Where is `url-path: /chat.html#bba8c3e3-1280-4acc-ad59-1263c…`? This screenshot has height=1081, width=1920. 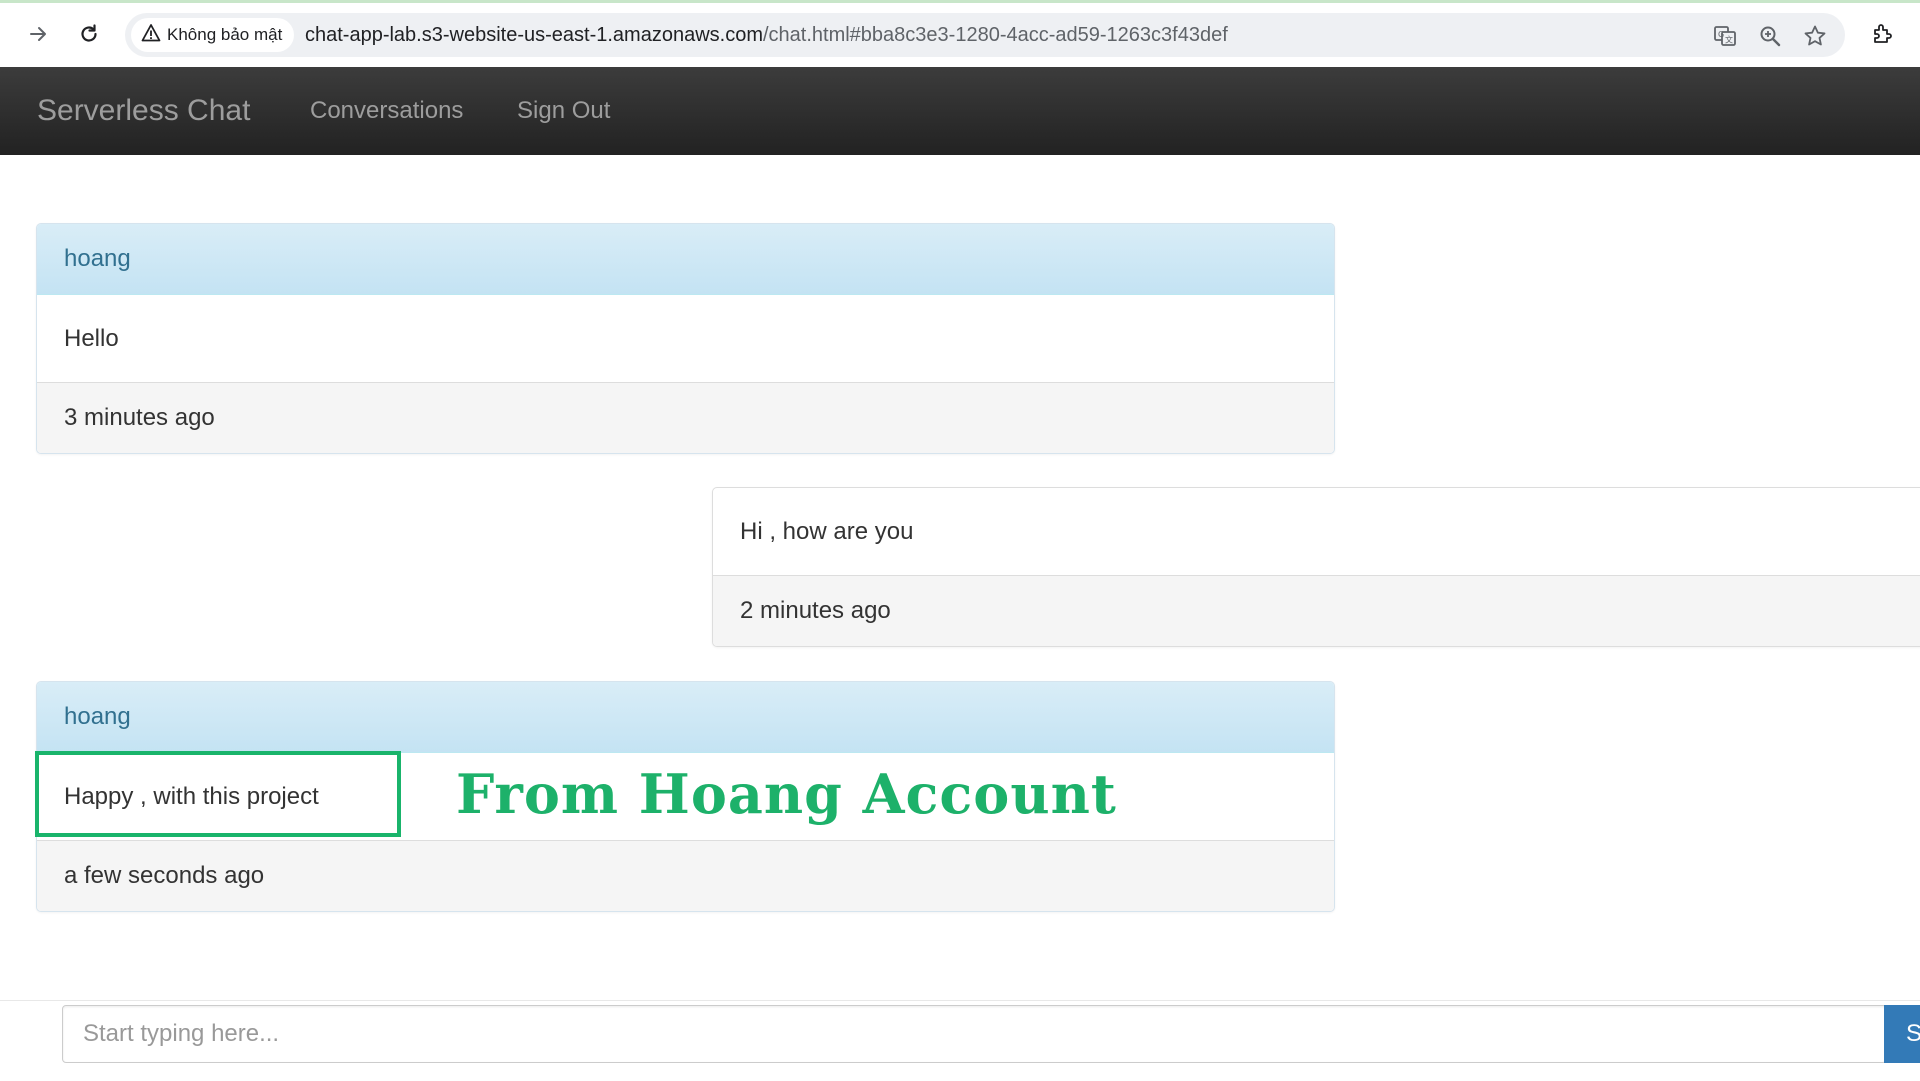 url-path: /chat.html#bba8c3e3-1280-4acc-ad59-1263c… is located at coordinates (995, 35).